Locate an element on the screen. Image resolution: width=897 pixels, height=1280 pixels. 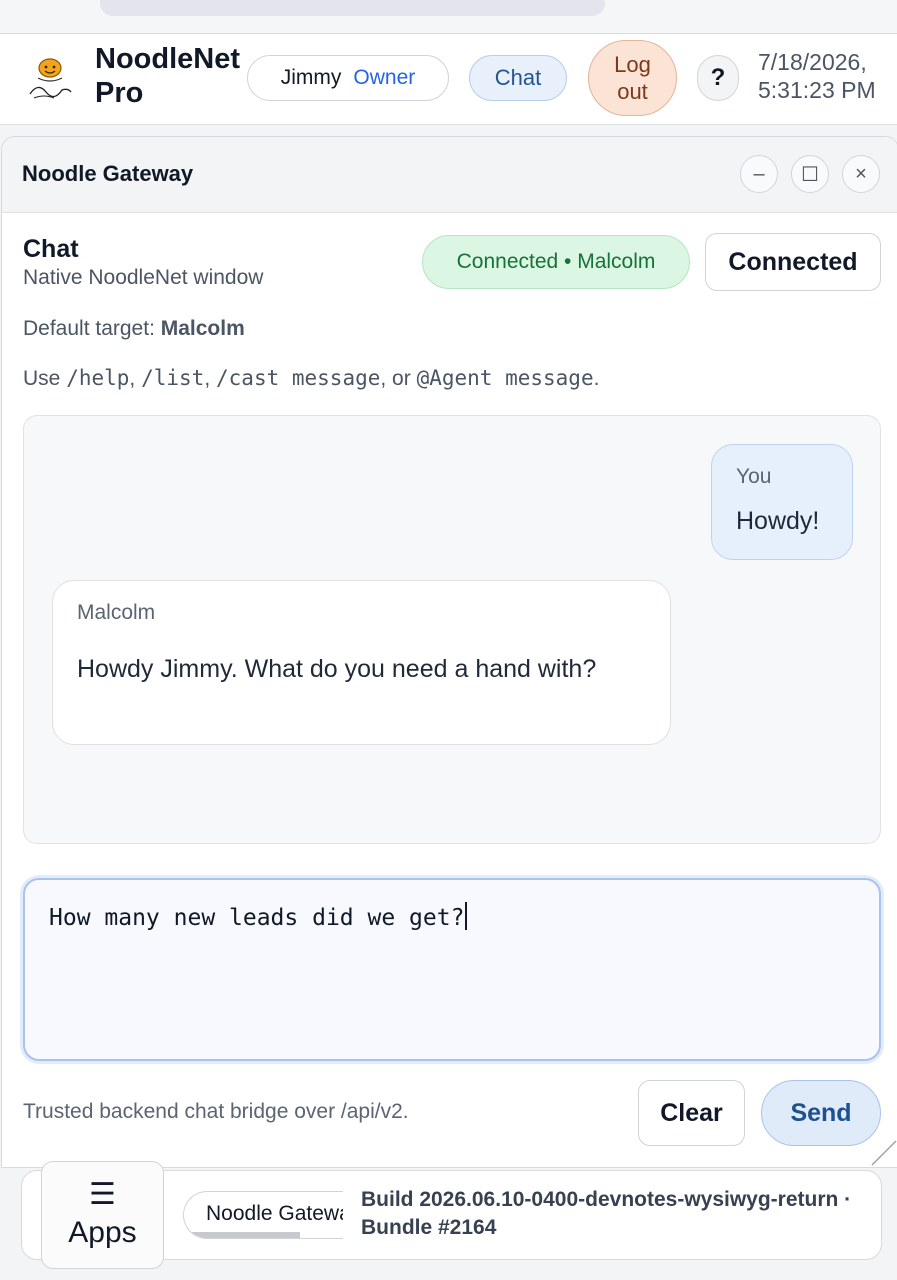
default-target: Default target: Malcolm is located at coordinates (134, 329).